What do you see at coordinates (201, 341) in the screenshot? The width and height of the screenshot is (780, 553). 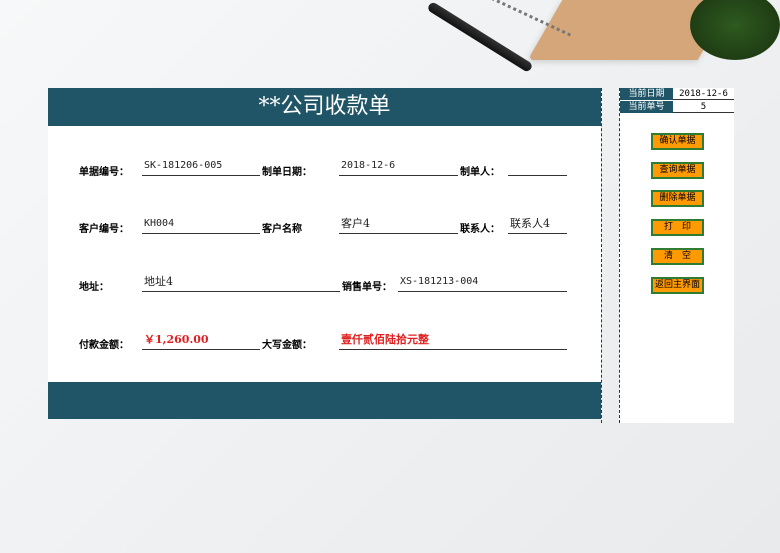 I see `payment-amount-field: ￥1,260.00` at bounding box center [201, 341].